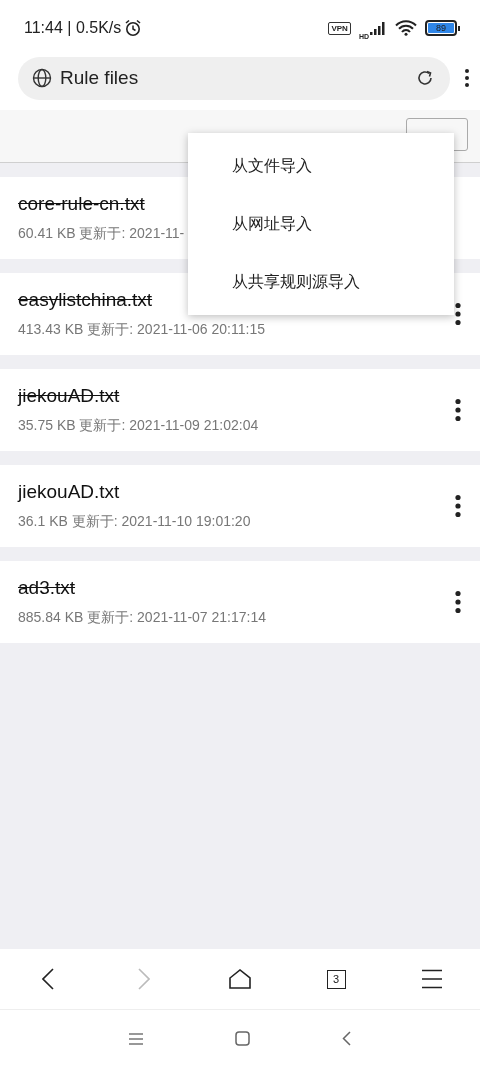 This screenshot has width=480, height=1067. I want to click on reload-icon, so click(425, 78).